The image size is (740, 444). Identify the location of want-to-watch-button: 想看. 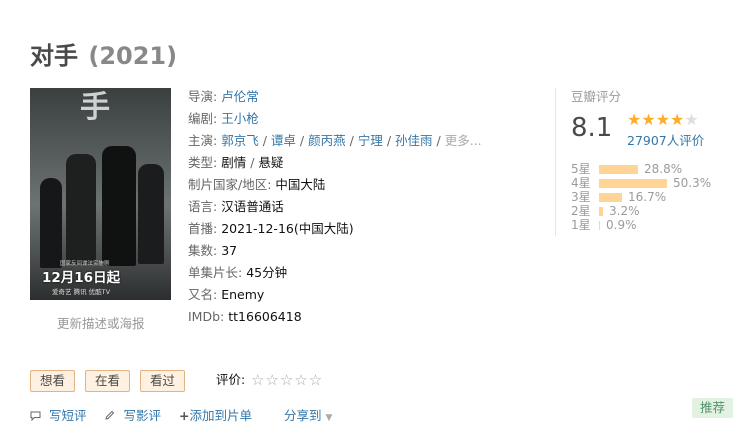
(53, 381).